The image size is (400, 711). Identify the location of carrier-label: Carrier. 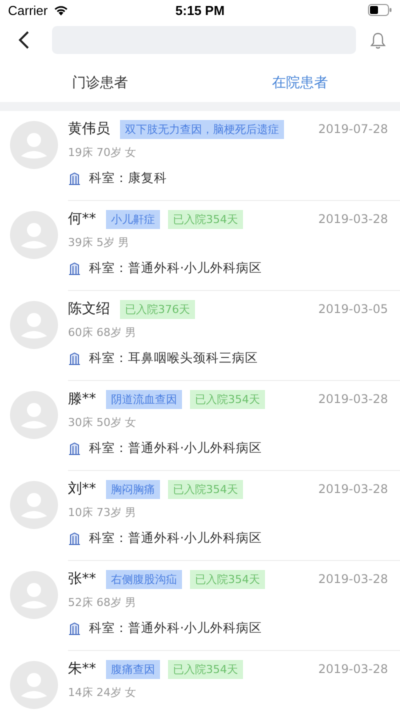
(28, 10).